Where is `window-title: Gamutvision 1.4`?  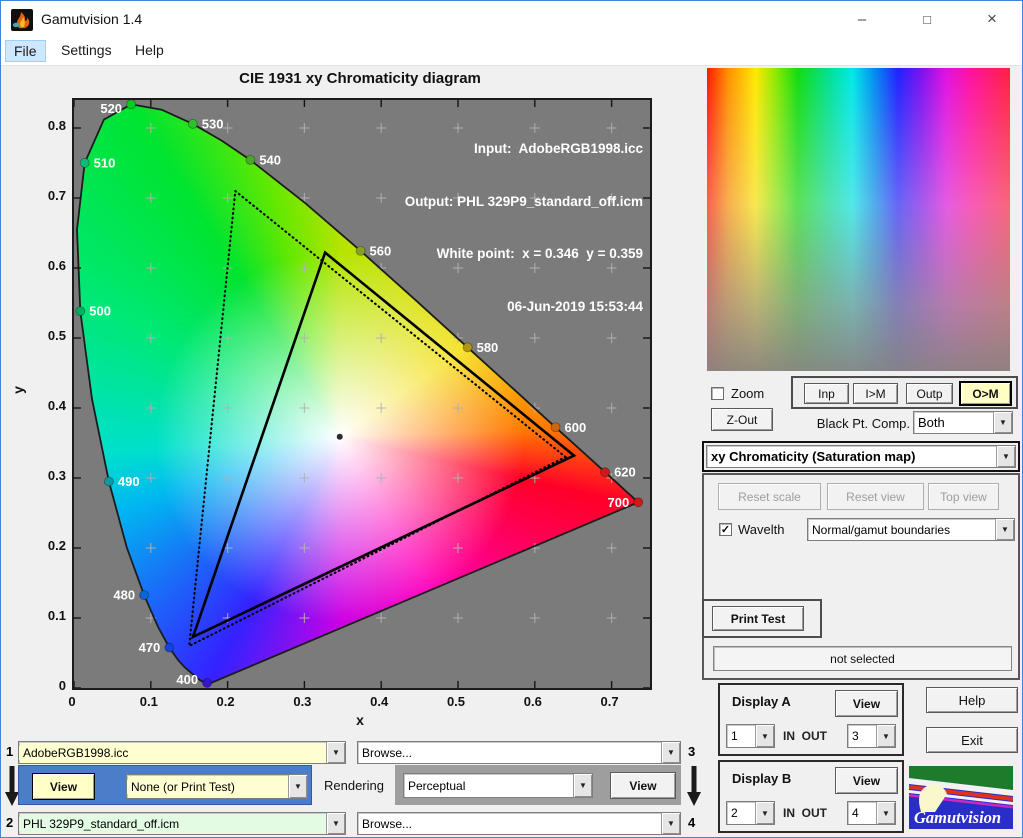 window-title: Gamutvision 1.4 is located at coordinates (92, 19).